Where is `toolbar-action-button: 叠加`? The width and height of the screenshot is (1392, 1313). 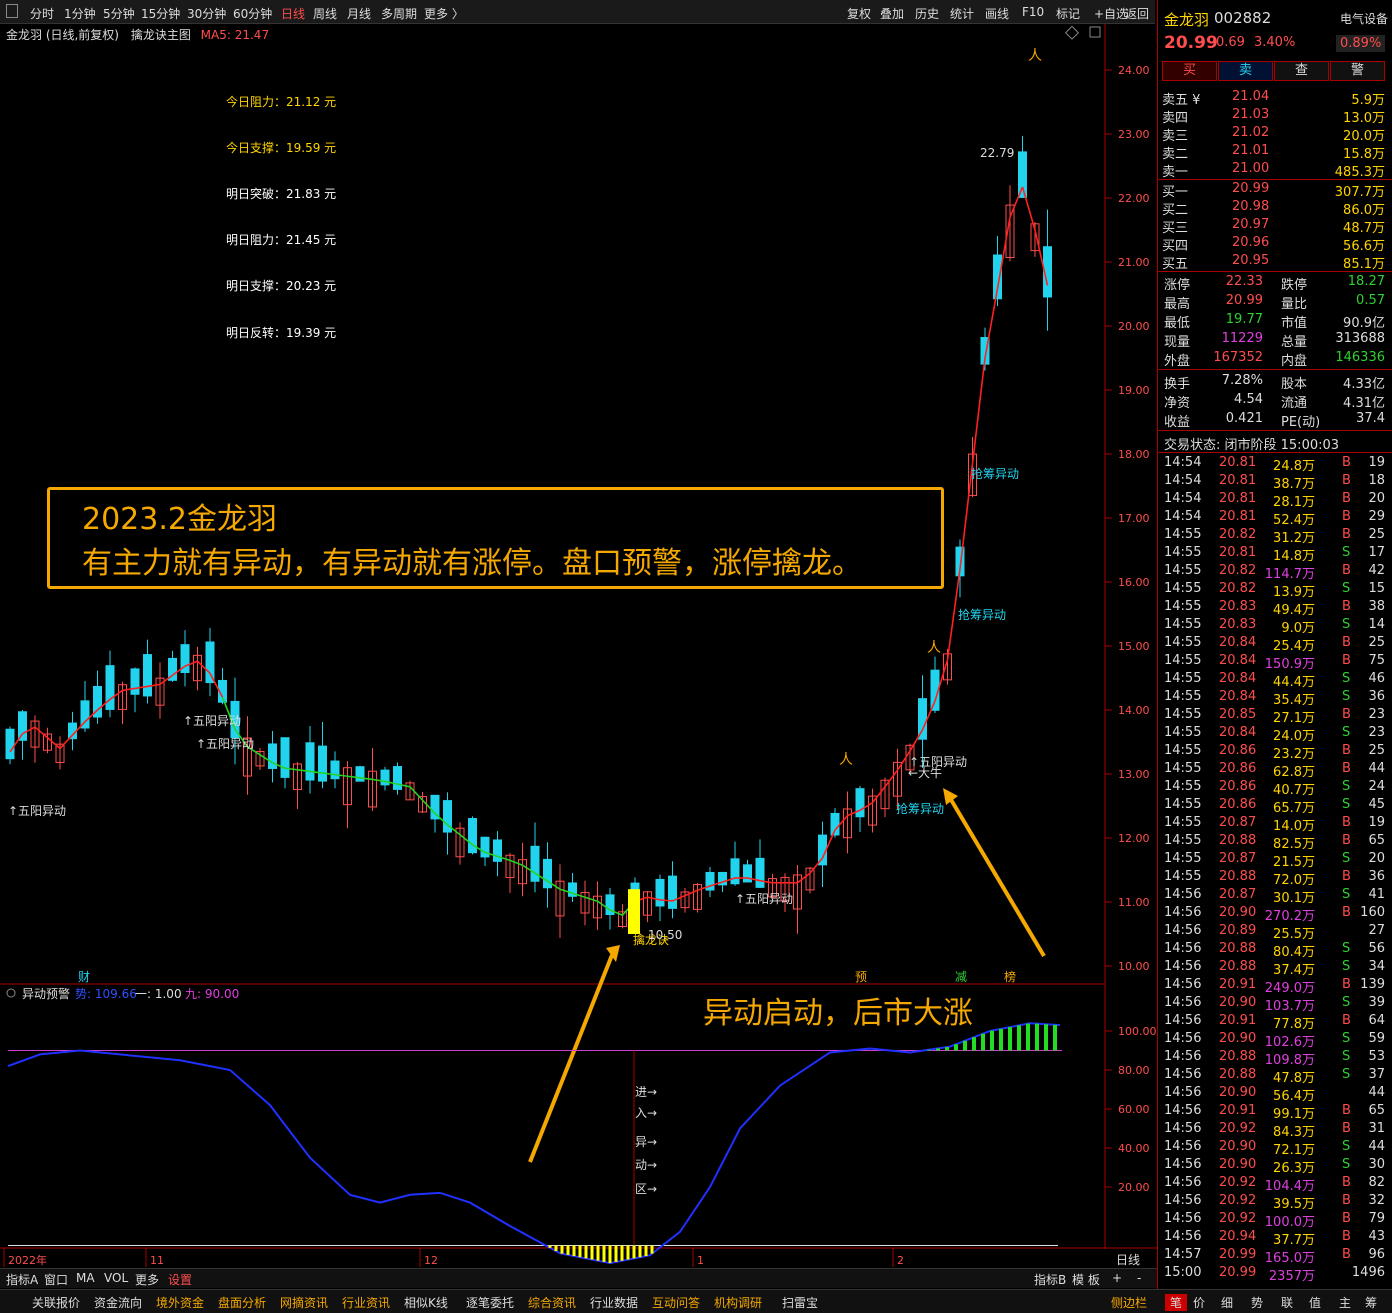
toolbar-action-button: 叠加 is located at coordinates (892, 13).